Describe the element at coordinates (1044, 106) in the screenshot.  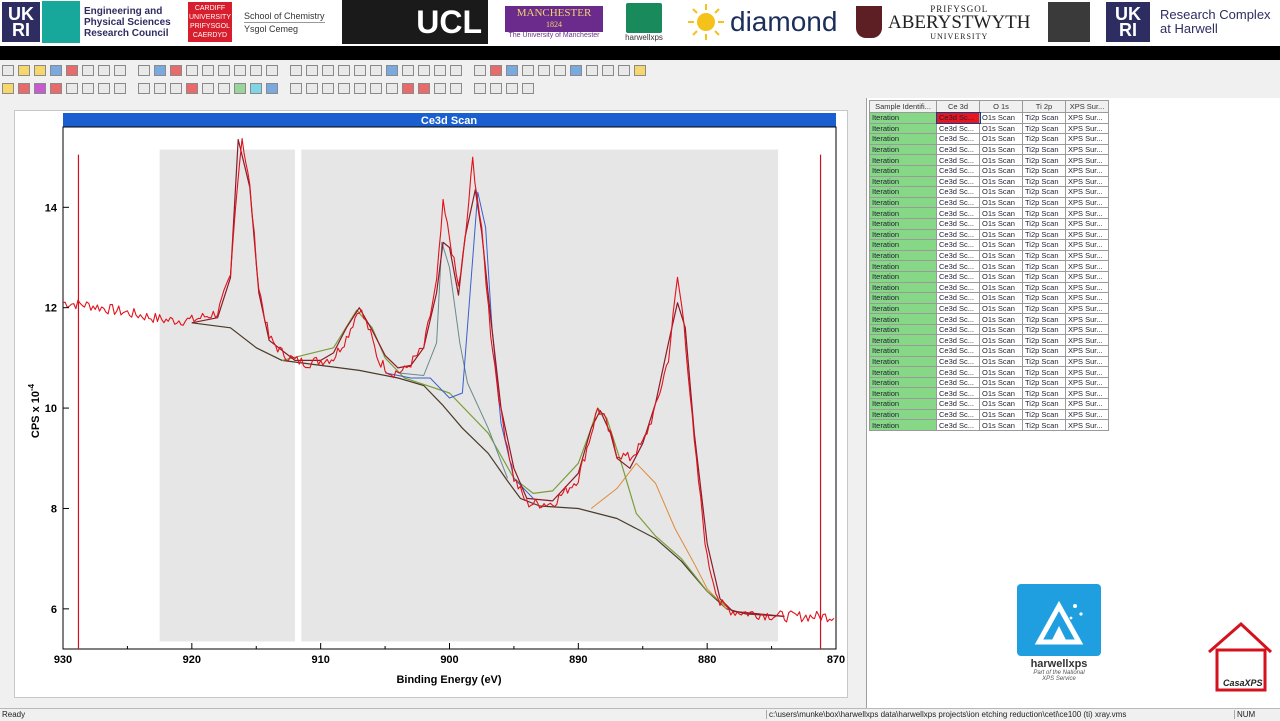
I see `col-ti2p: Ti 2p` at that location.